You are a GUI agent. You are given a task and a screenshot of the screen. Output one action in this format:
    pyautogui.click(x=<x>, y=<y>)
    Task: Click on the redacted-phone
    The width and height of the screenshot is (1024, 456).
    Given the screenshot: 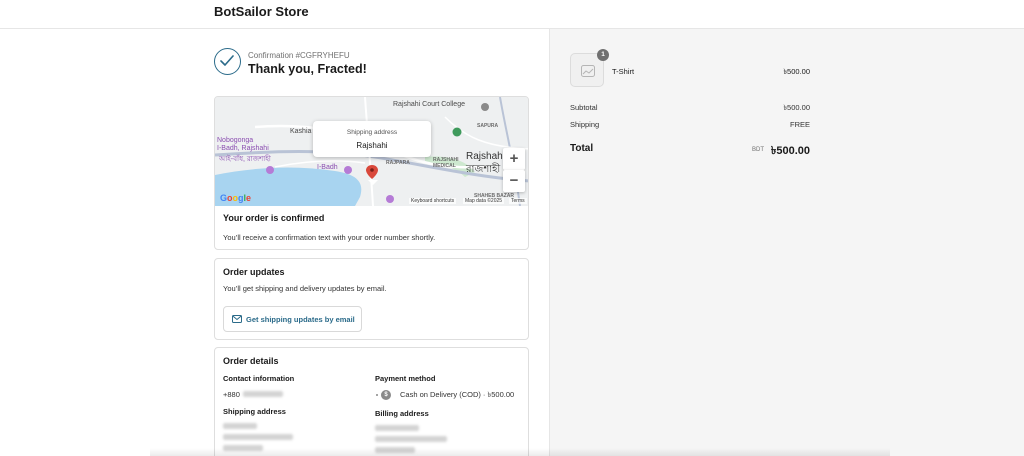 What is the action you would take?
    pyautogui.click(x=263, y=394)
    